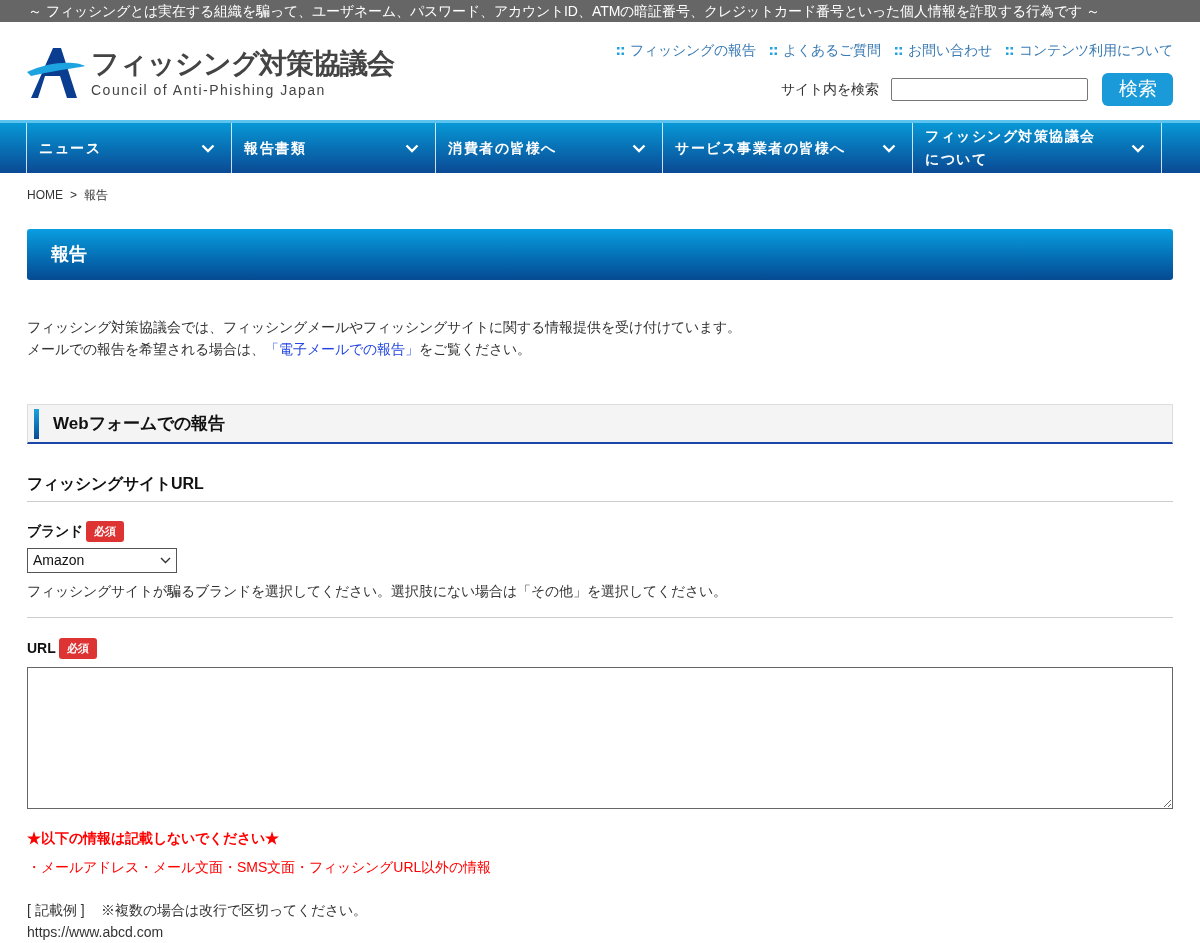 This screenshot has width=1200, height=943. I want to click on url-field, so click(600, 738).